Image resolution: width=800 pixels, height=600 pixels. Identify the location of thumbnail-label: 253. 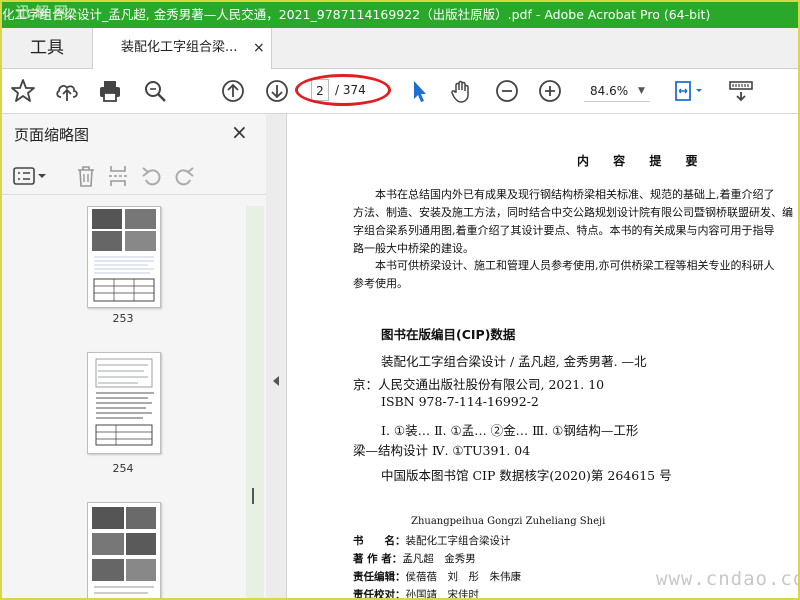
(123, 318).